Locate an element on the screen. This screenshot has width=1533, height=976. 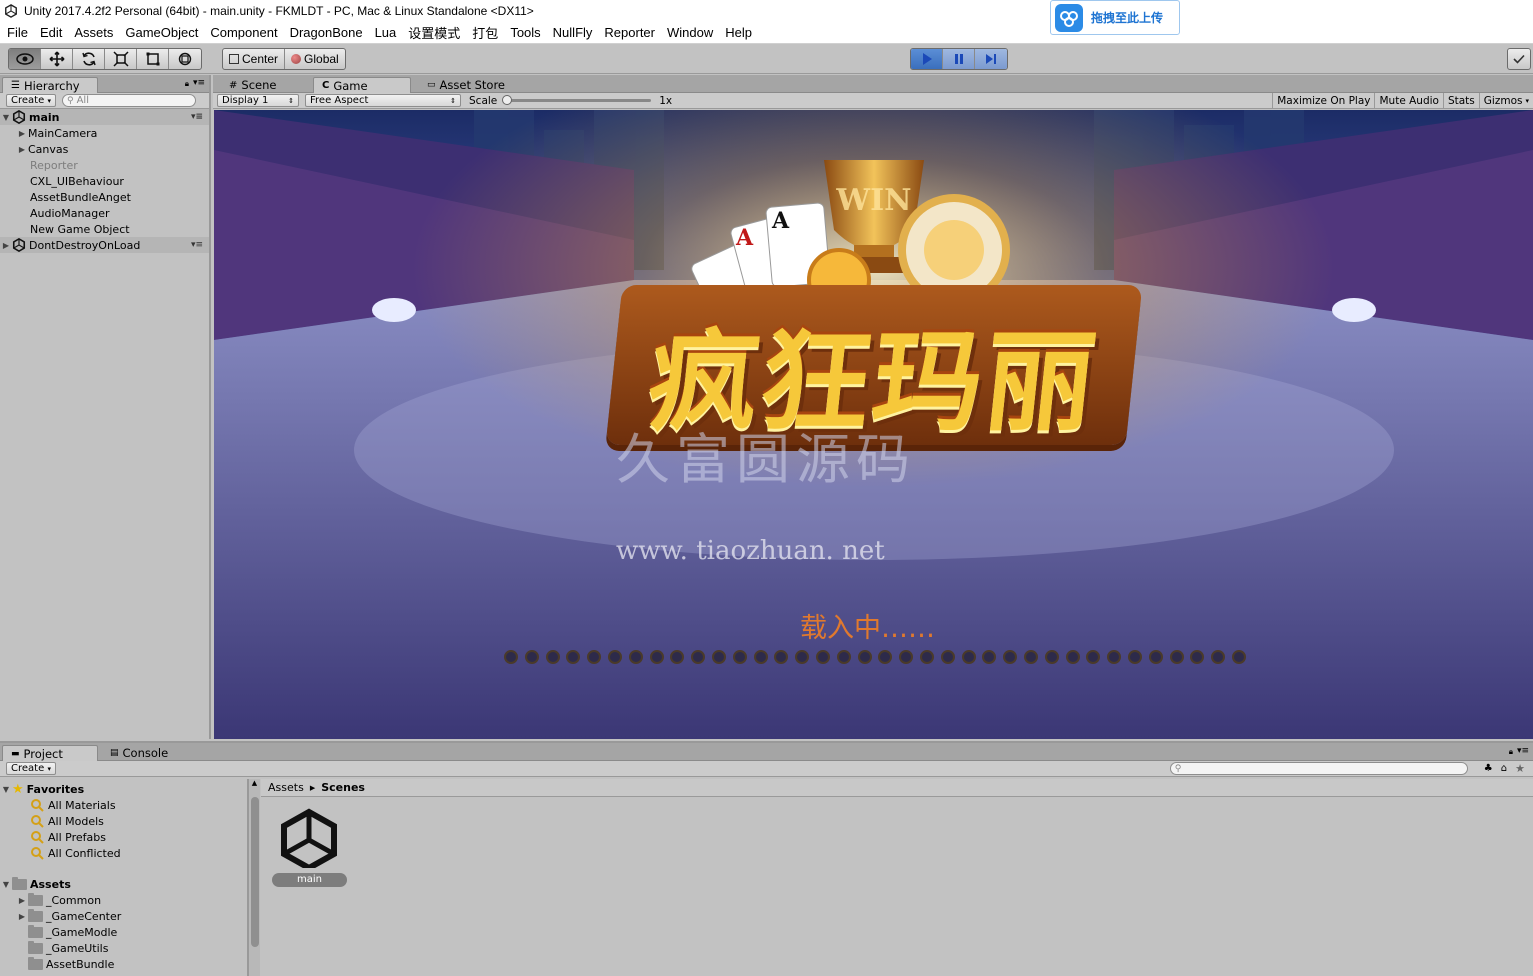
menu-help: Help is located at coordinates (738, 32).